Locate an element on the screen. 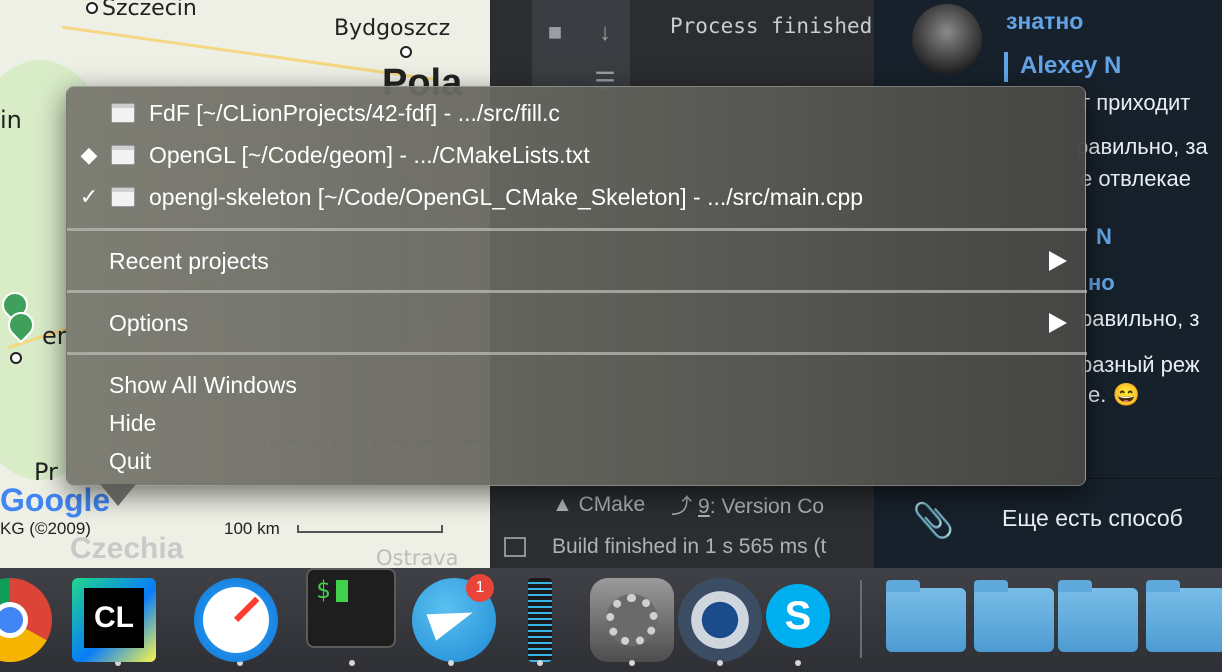 The image size is (1222, 672). avatar is located at coordinates (947, 39).